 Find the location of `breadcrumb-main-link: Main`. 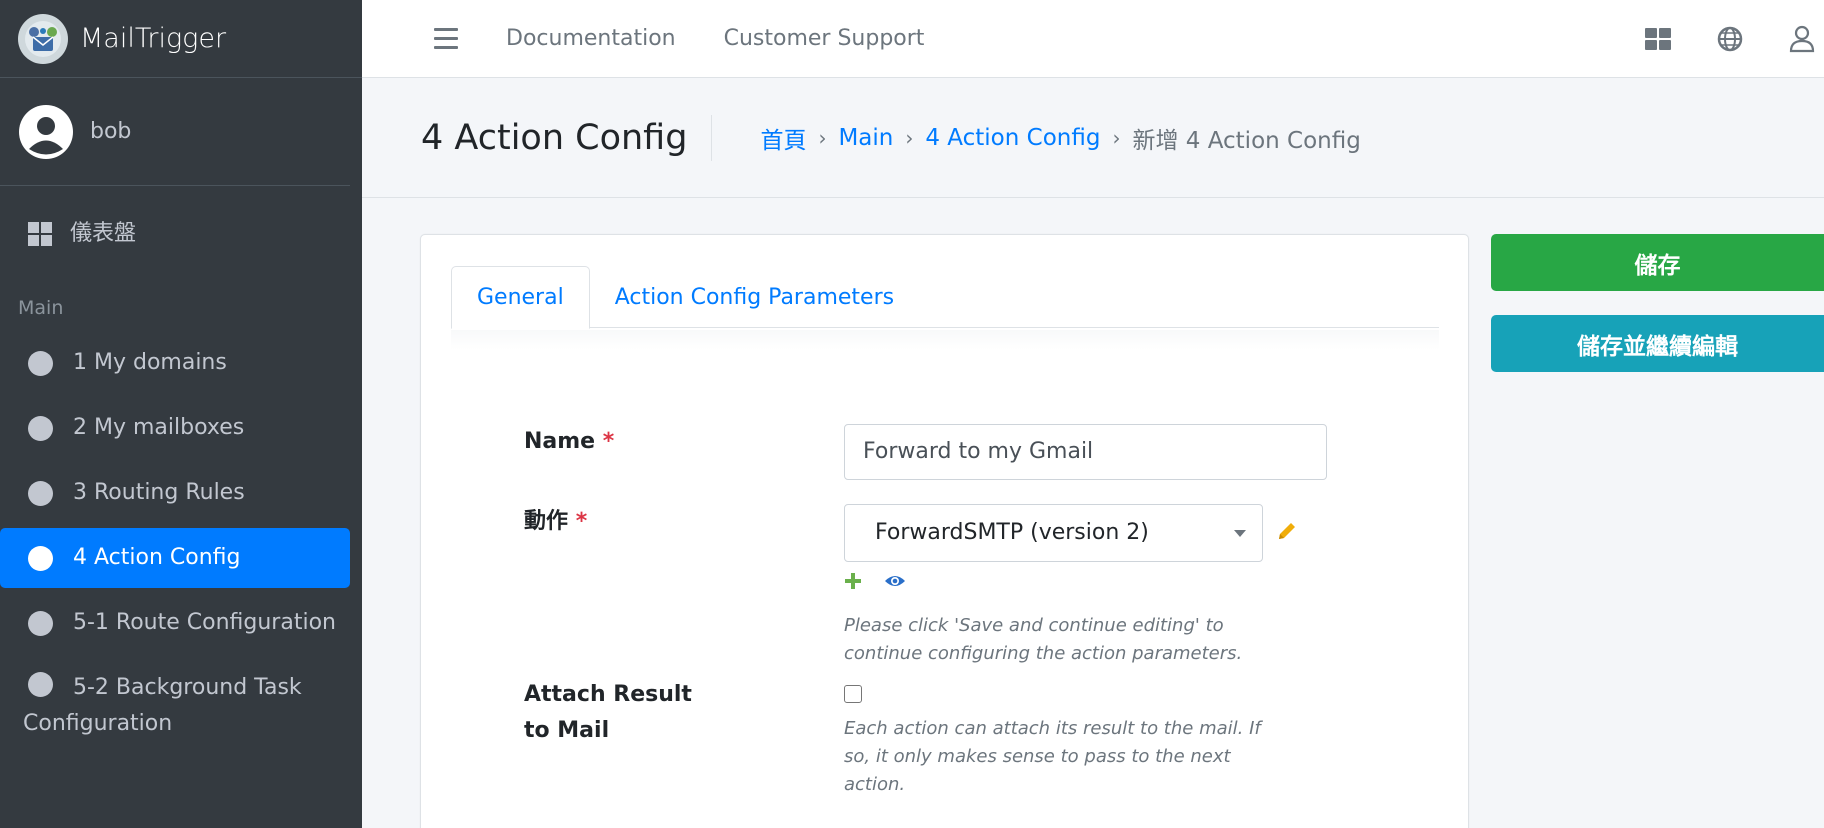

breadcrumb-main-link: Main is located at coordinates (865, 138).